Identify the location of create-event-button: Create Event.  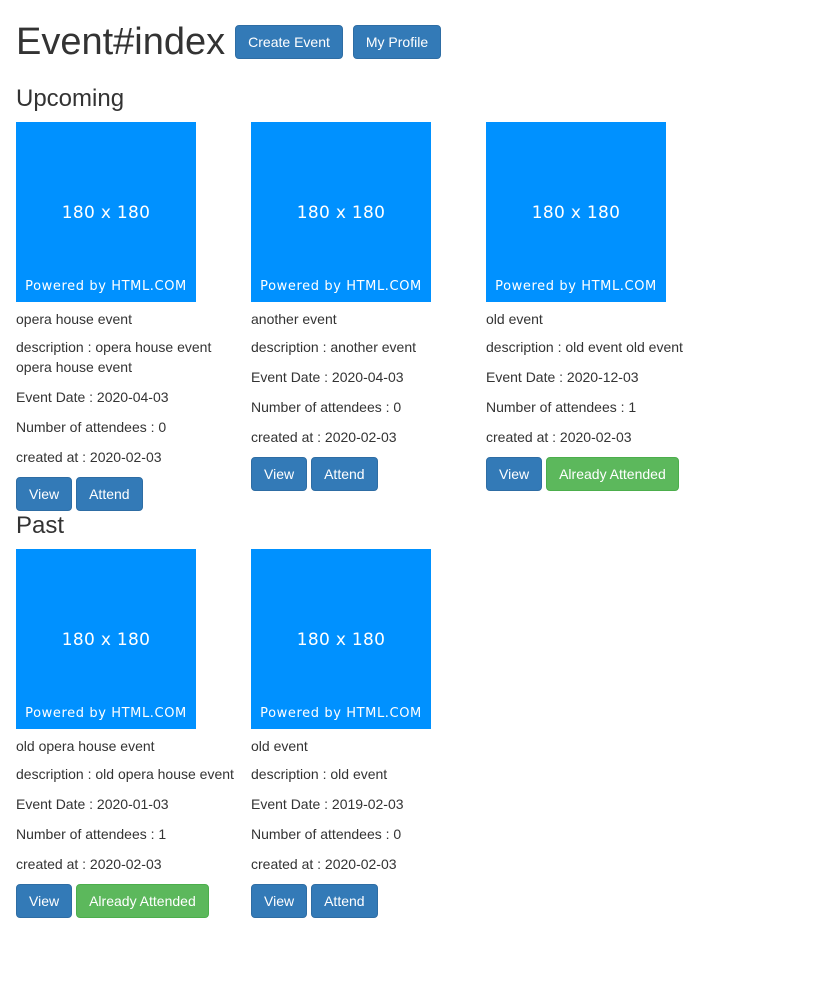
(289, 42).